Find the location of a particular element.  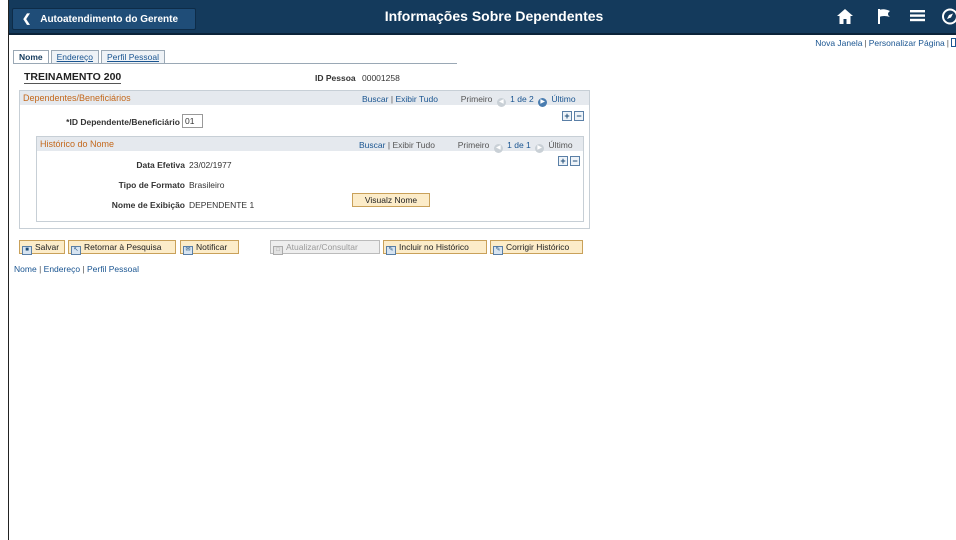

return-to-search-button: ↖ Retornar à Pesquisa is located at coordinates (122, 247).